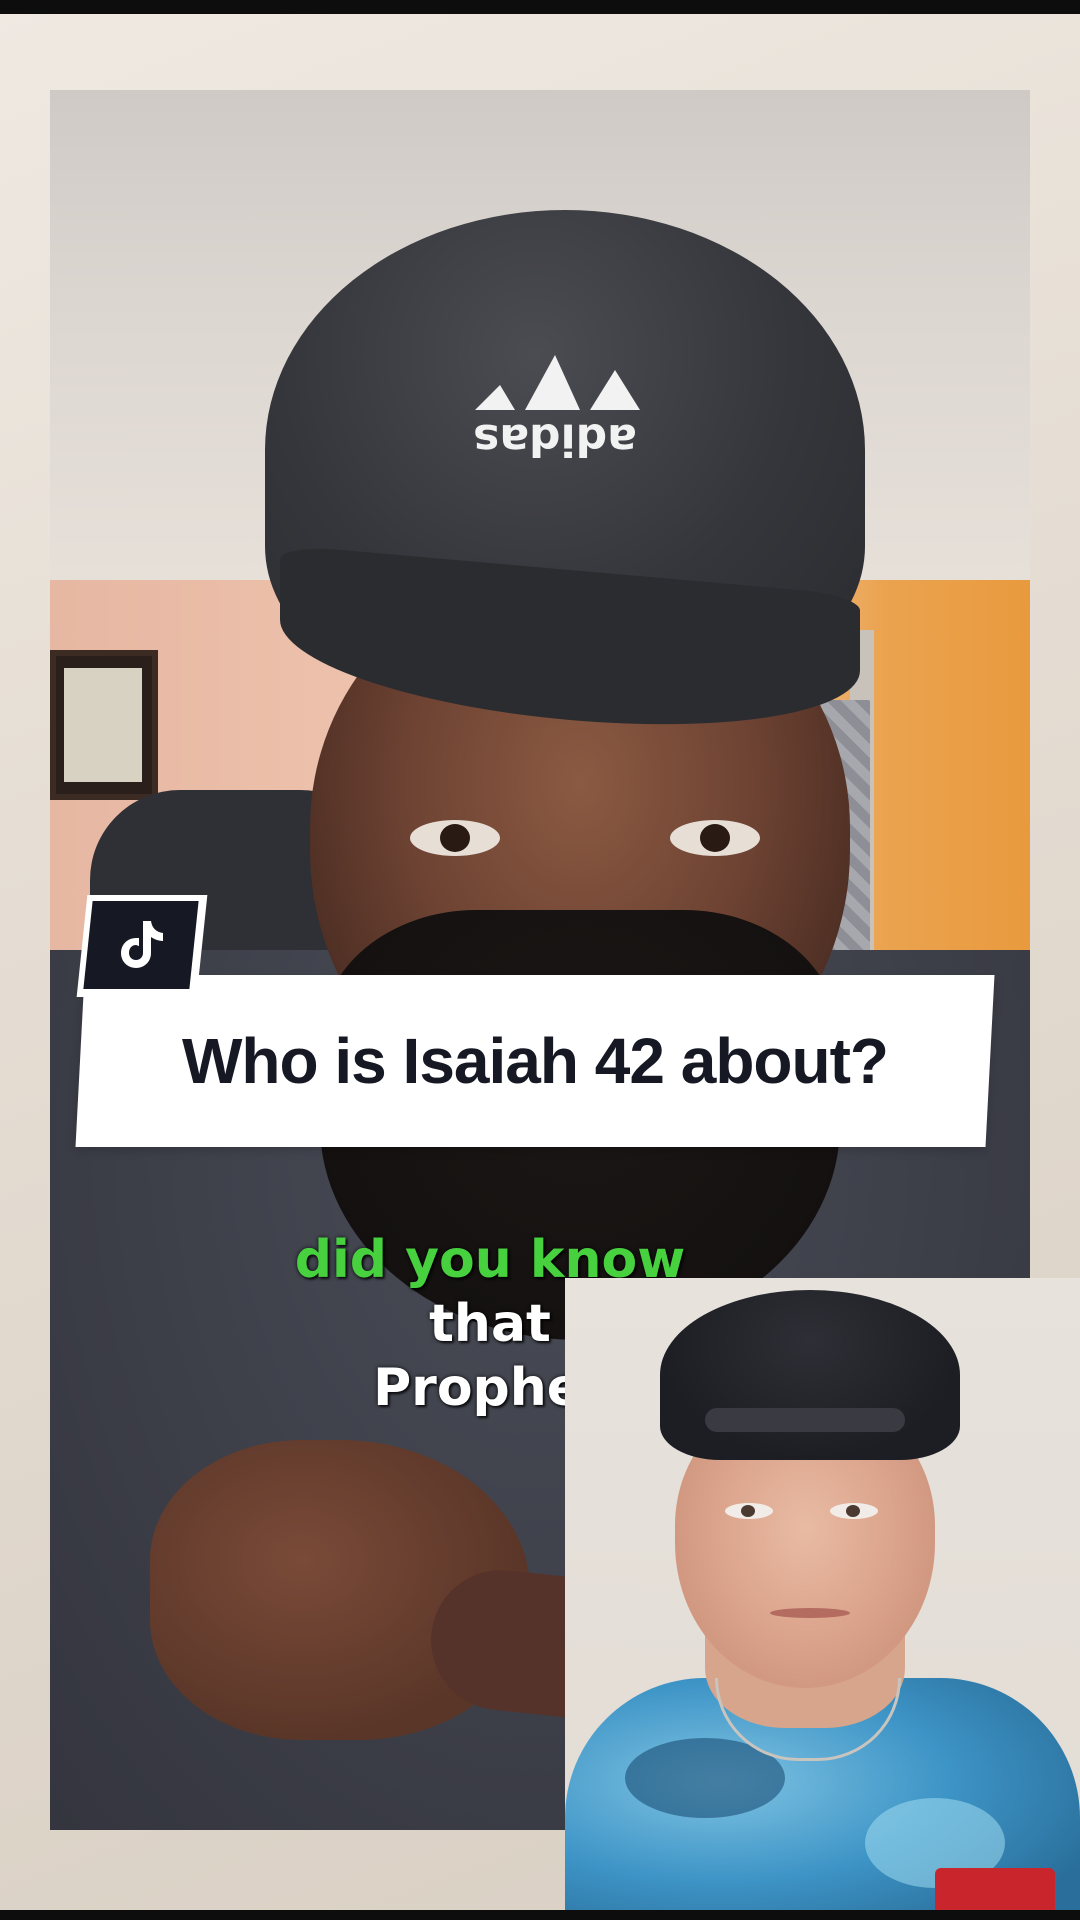  Describe the element at coordinates (854, 1511) in the screenshot. I see `reactor-eye-right` at that location.